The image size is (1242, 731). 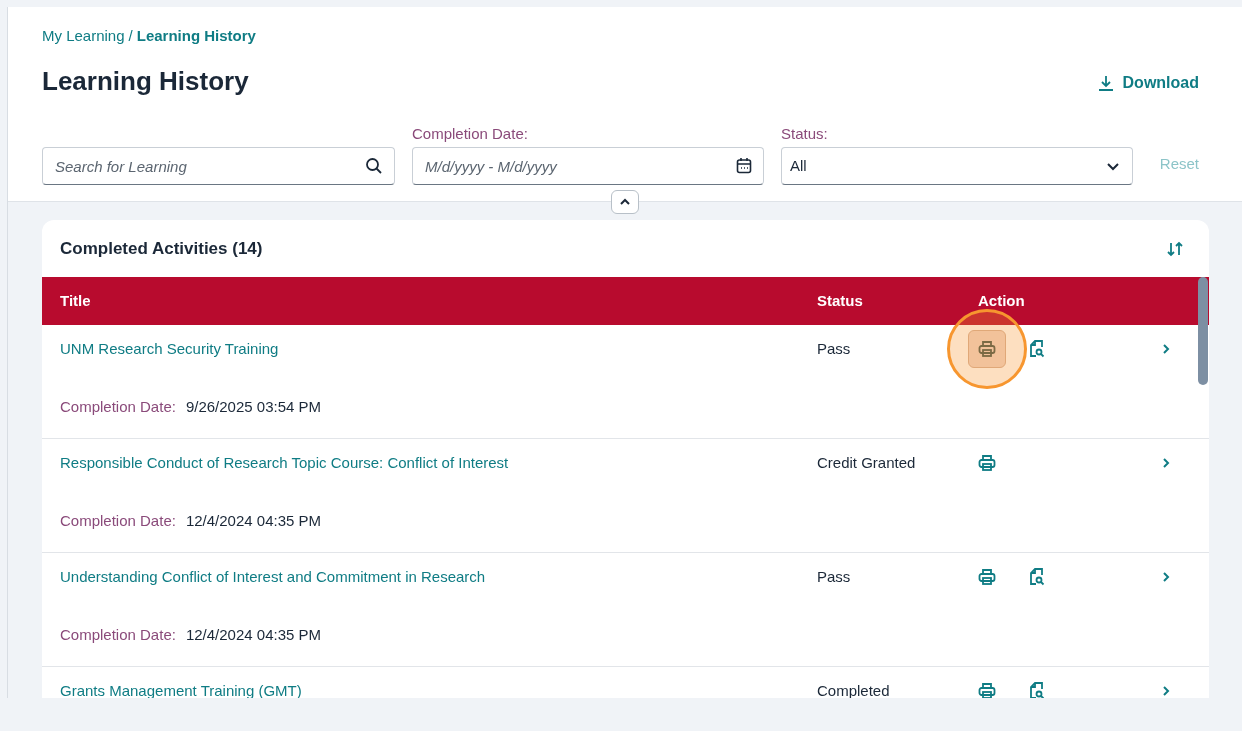 I want to click on status-text: Credit Granted, so click(x=867, y=462).